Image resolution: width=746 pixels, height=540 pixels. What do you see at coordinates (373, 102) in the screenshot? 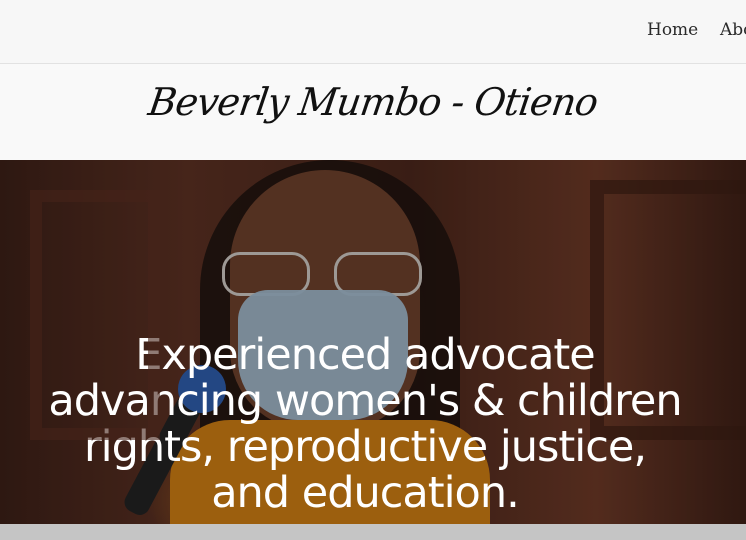
I see `site-title: Beverly Mumbo - Otieno` at bounding box center [373, 102].